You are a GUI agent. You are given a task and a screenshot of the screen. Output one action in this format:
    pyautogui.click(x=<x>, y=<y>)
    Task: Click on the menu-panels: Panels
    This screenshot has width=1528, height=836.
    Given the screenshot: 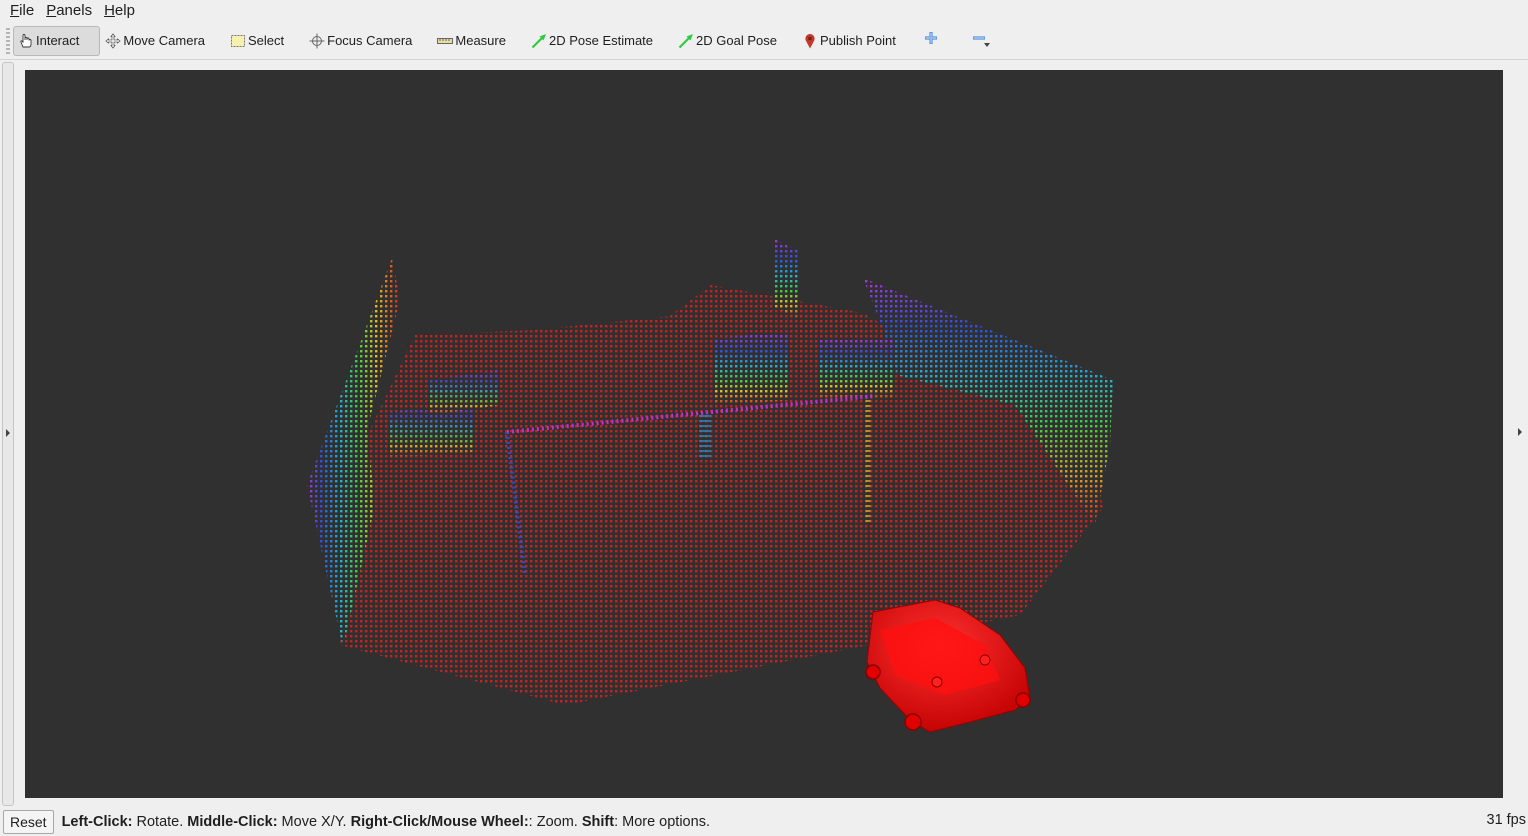 What is the action you would take?
    pyautogui.click(x=69, y=11)
    